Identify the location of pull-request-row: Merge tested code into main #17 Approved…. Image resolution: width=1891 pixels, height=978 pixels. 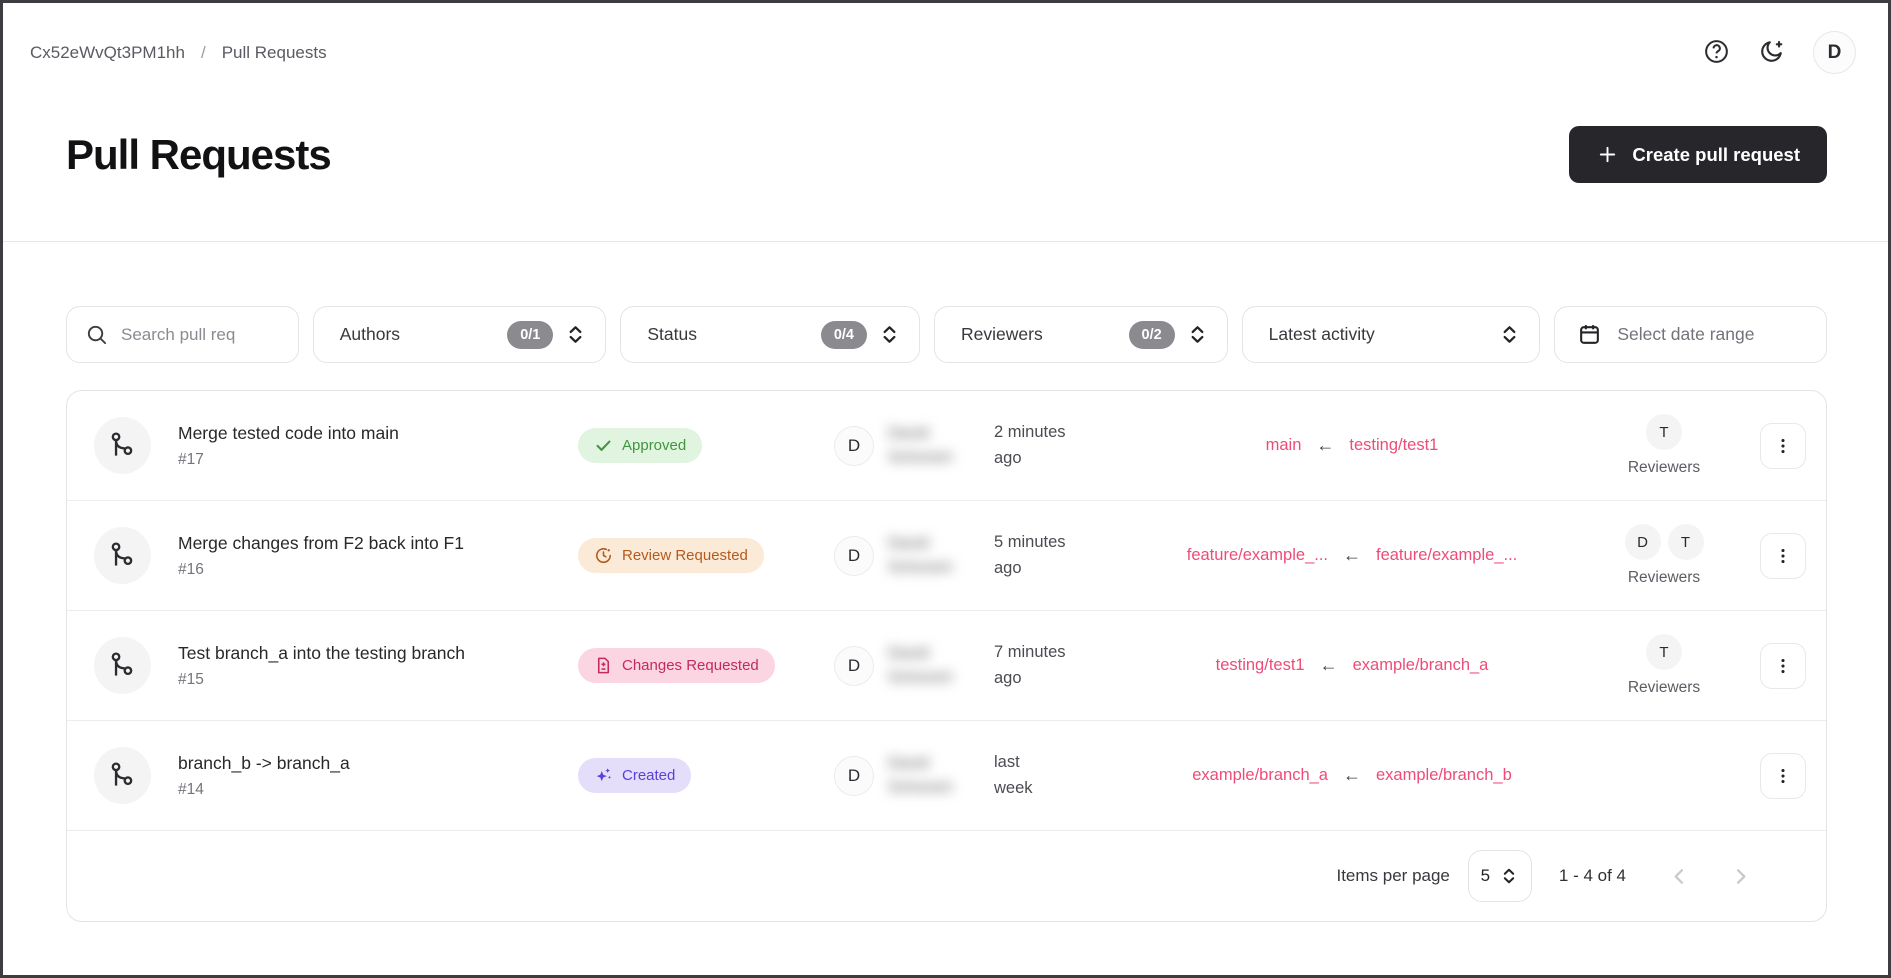
(946, 446).